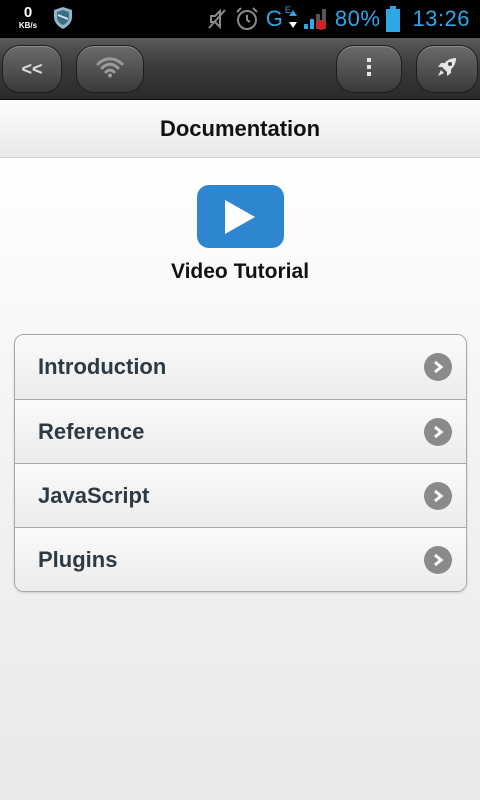  I want to click on more-vertical-icon, so click(369, 69).